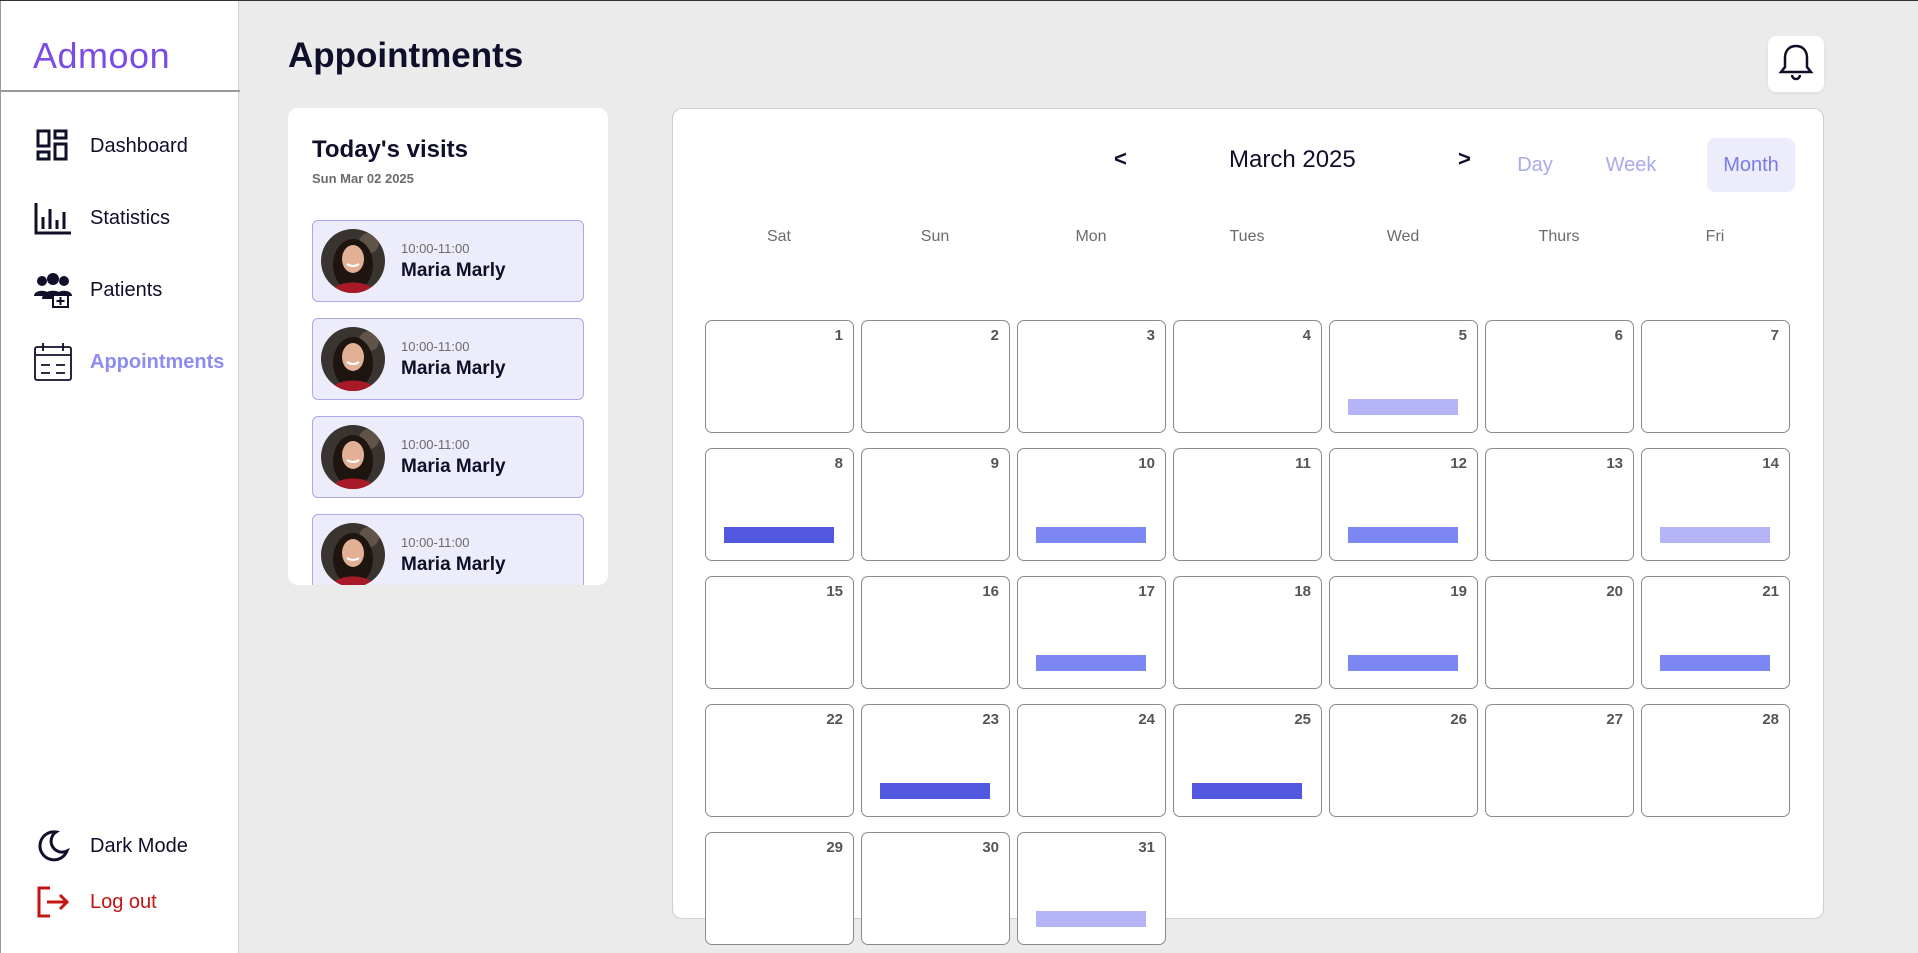 The height and width of the screenshot is (953, 1918). Describe the element at coordinates (1559, 632) in the screenshot. I see `calendar-day-cell: 20` at that location.